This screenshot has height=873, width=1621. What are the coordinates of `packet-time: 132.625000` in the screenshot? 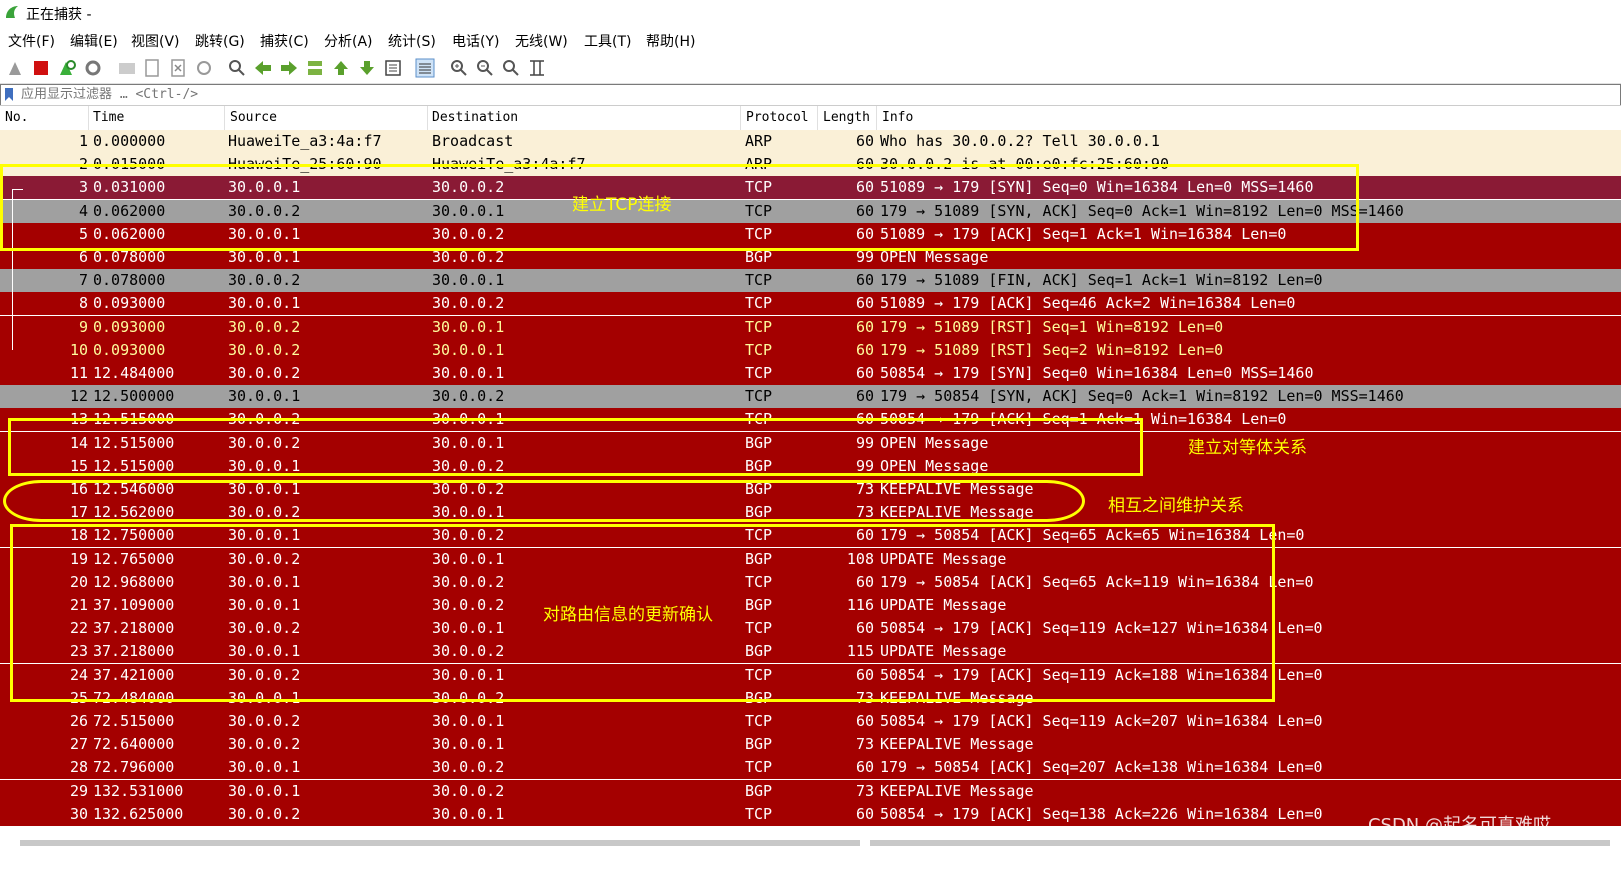 It's located at (138, 813).